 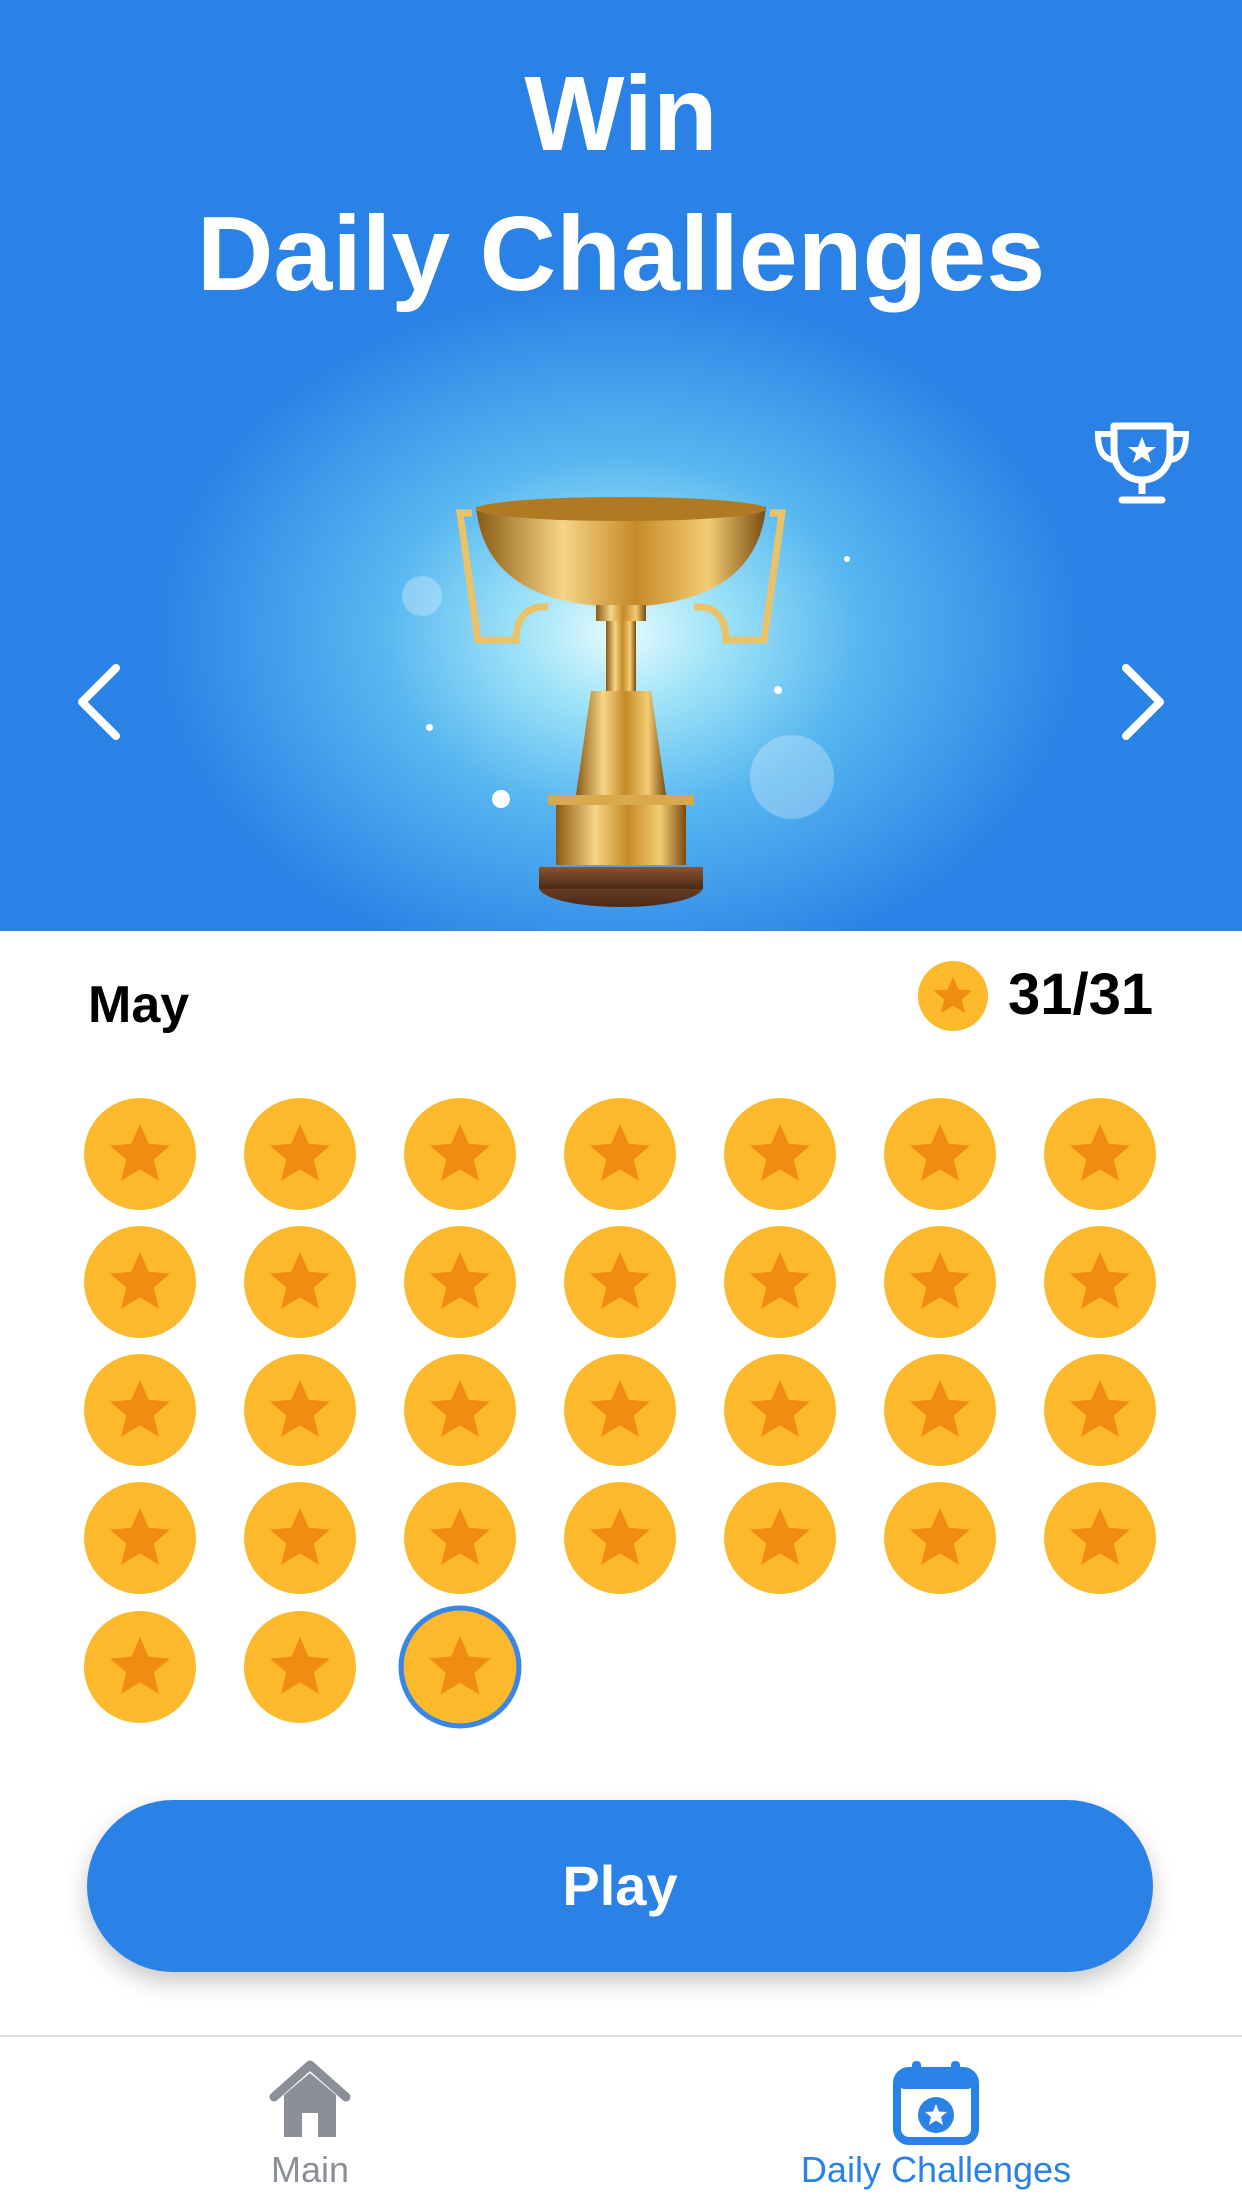 I want to click on home-icon, so click(x=310, y=2100).